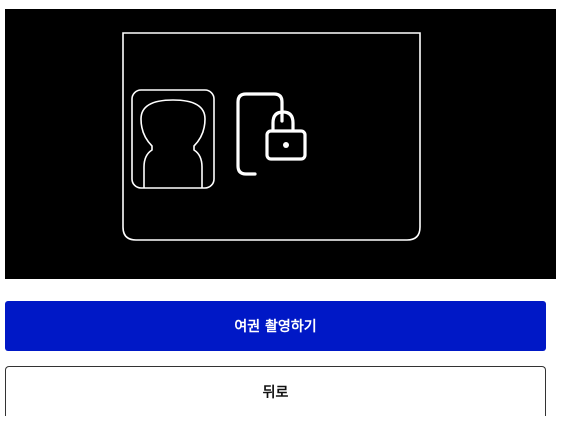  I want to click on capture-passport-button: 여권 촬영하기, so click(275, 326).